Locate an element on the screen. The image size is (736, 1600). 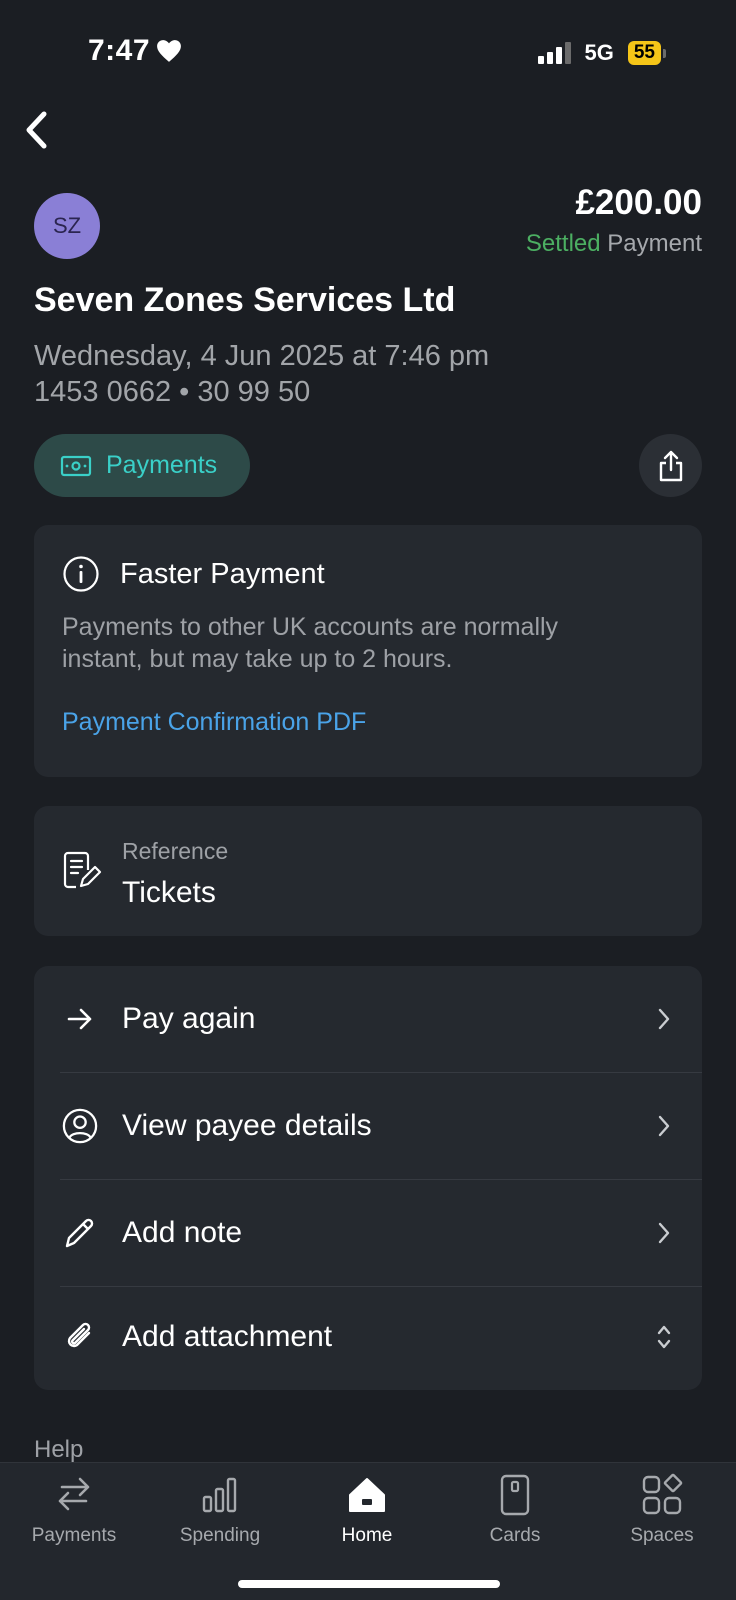
pencil-icon is located at coordinates (79, 1233).